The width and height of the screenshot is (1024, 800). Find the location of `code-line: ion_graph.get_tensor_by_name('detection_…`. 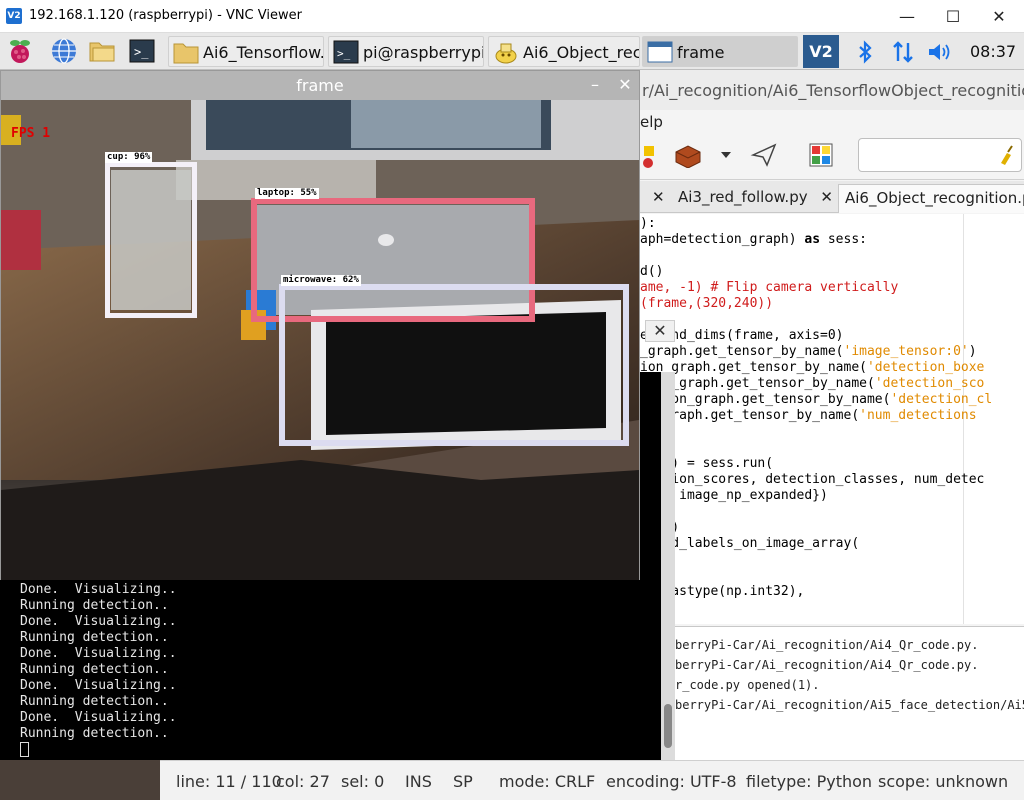

code-line: ion_graph.get_tensor_by_name('detection_… is located at coordinates (812, 368).